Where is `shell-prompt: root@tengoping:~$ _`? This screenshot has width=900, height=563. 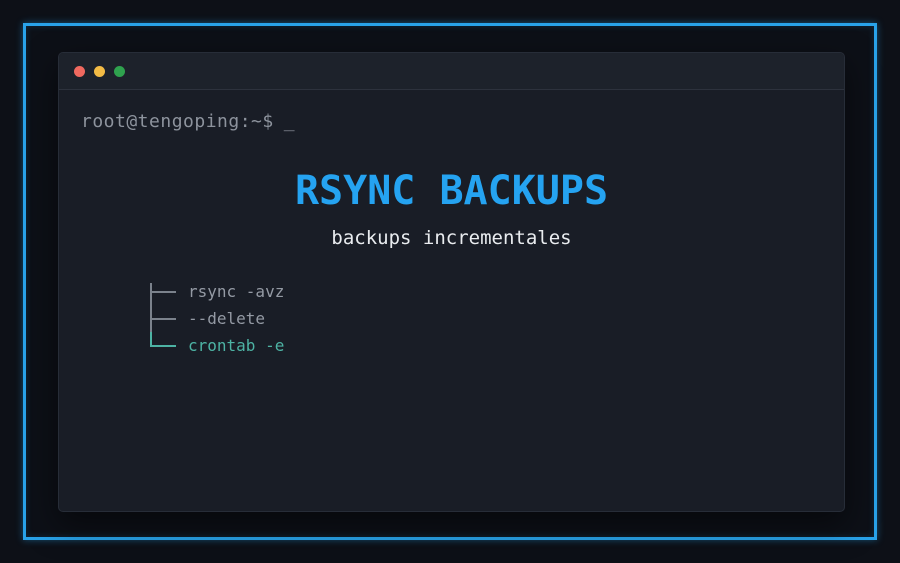 shell-prompt: root@tengoping:~$ _ is located at coordinates (462, 122).